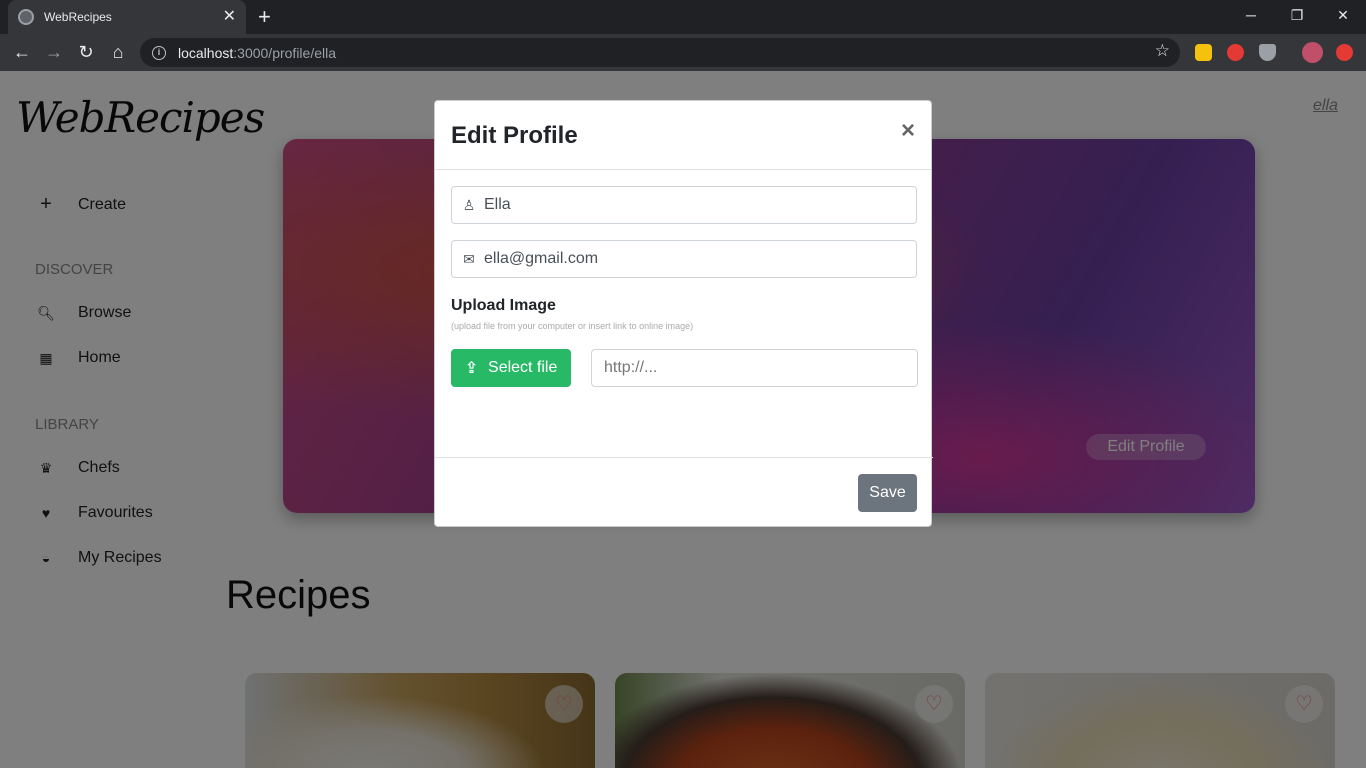 The height and width of the screenshot is (768, 1366). What do you see at coordinates (26, 17) in the screenshot?
I see `wordpress-favicon-icon` at bounding box center [26, 17].